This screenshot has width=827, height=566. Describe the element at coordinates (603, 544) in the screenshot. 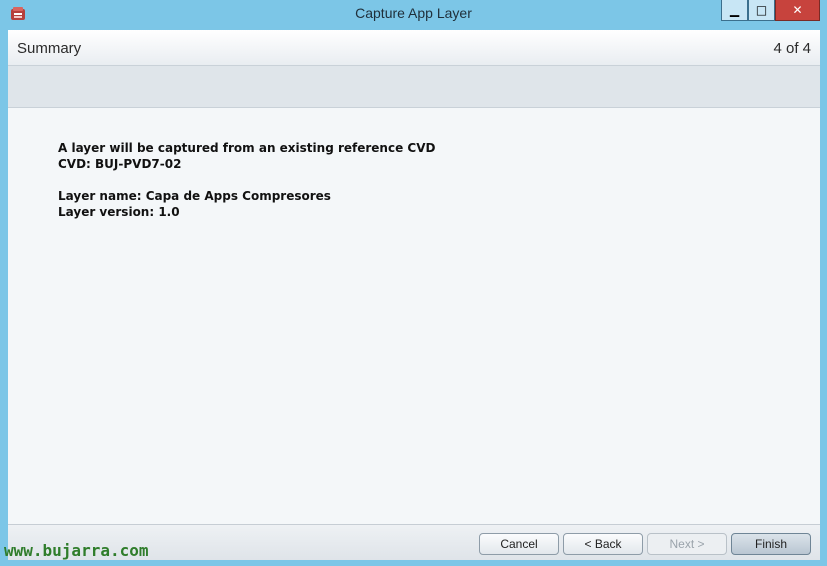

I see `back-button: < Back` at that location.